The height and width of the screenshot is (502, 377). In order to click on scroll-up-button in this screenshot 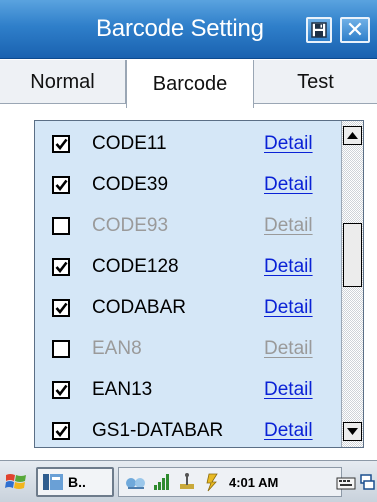, I will do `click(352, 135)`.